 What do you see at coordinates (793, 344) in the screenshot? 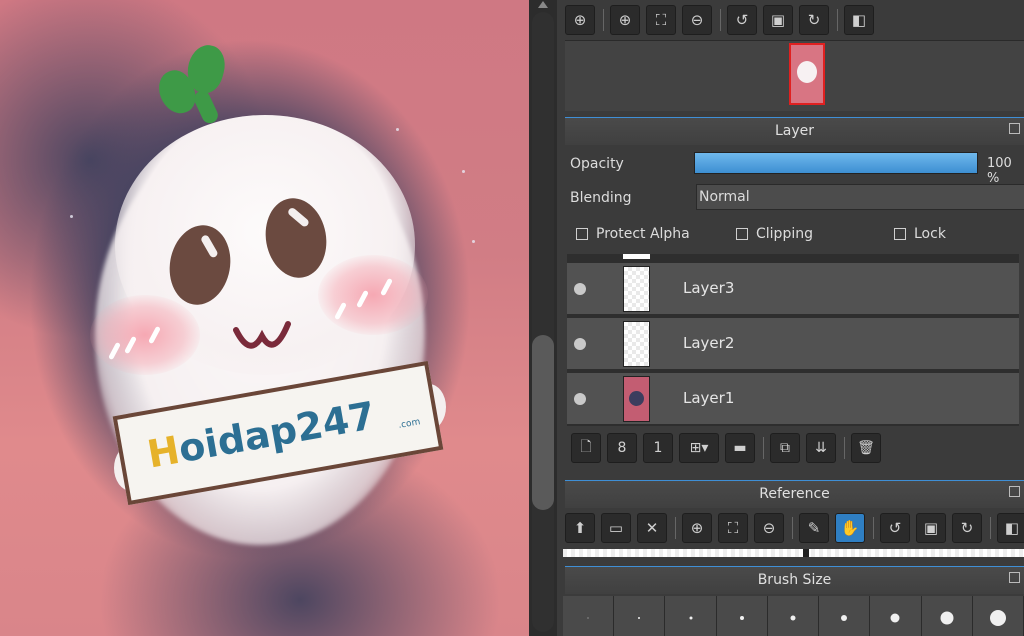
I see `layer-row: Layer2` at bounding box center [793, 344].